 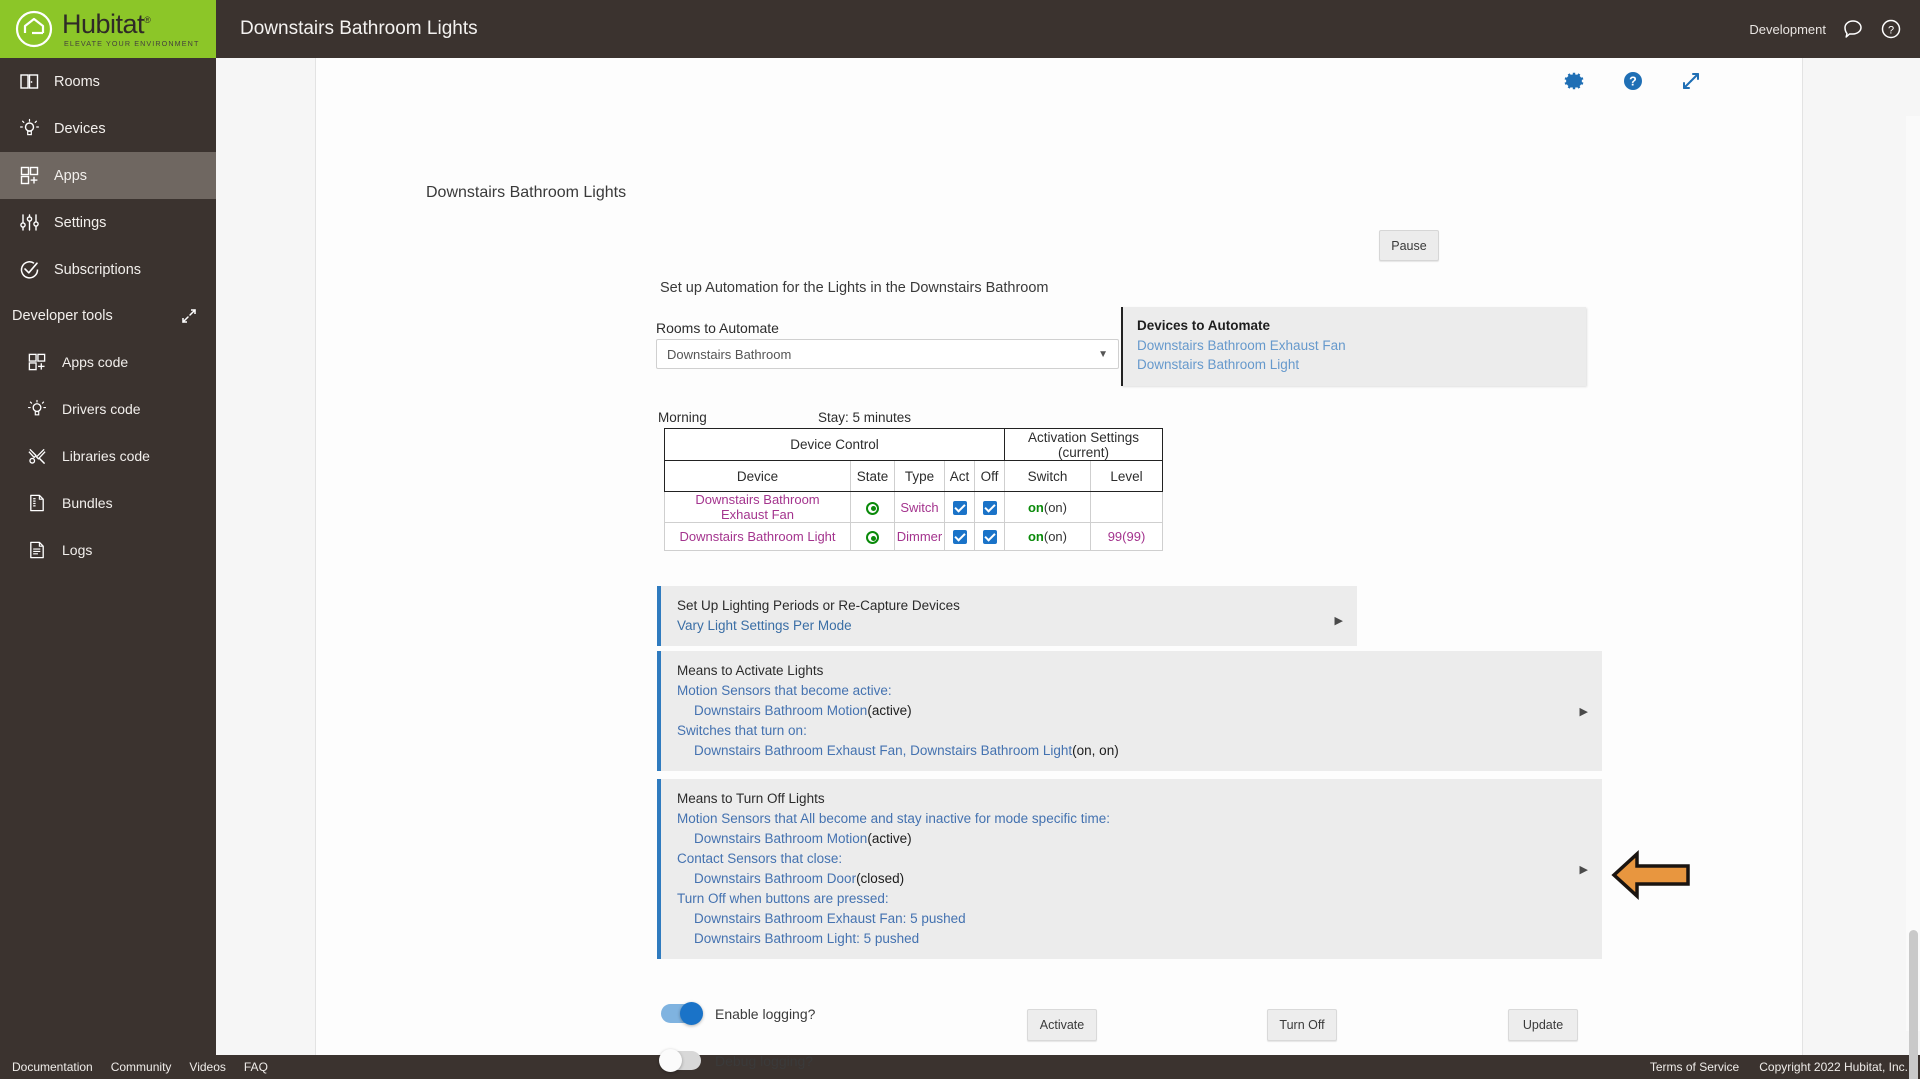 What do you see at coordinates (729, 354) in the screenshot?
I see `rooms-selected-value: Downstairs Bathroom` at bounding box center [729, 354].